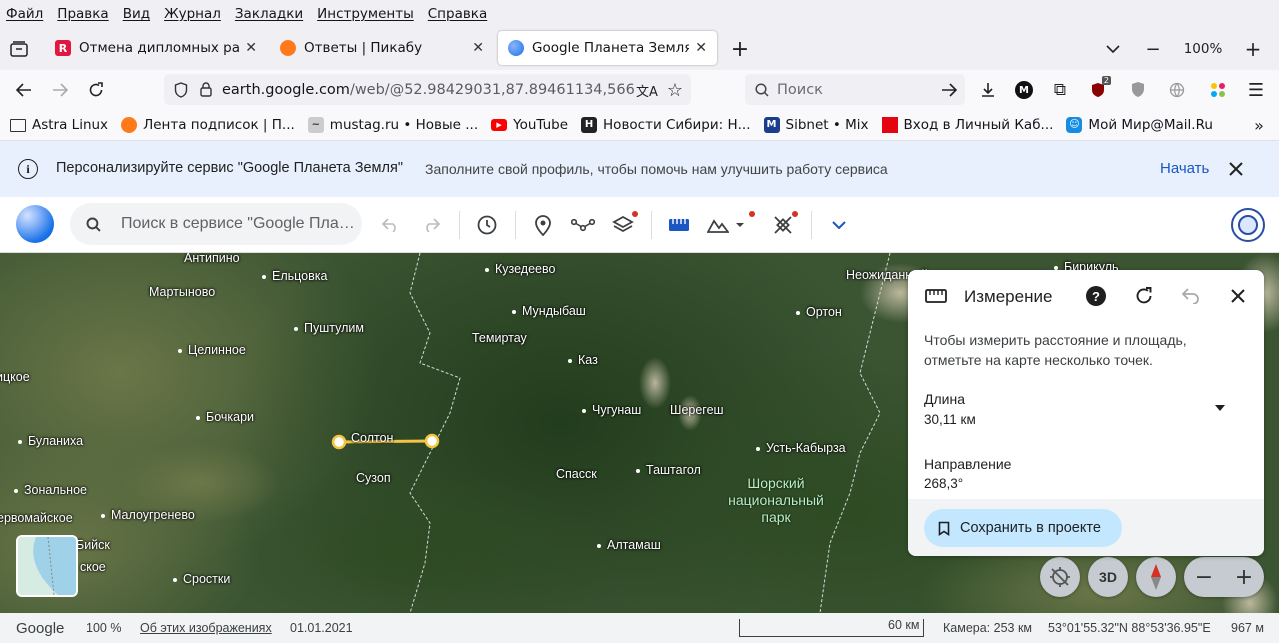 This screenshot has width=1279, height=643. Describe the element at coordinates (1184, 168) in the screenshot. I see `banner-start-button: Начать` at that location.